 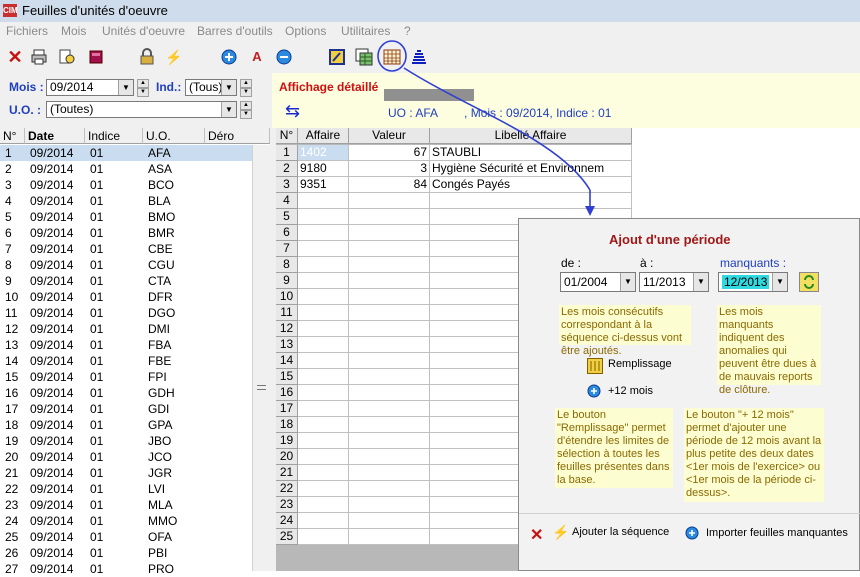 What do you see at coordinates (392, 57) in the screenshot?
I see `calendar-icon` at bounding box center [392, 57].